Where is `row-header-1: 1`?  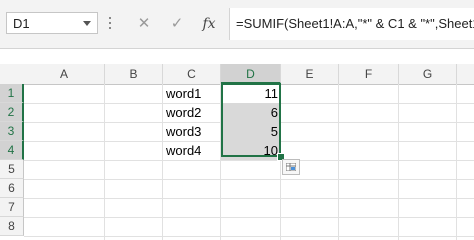
row-header-1: 1 is located at coordinates (12, 93).